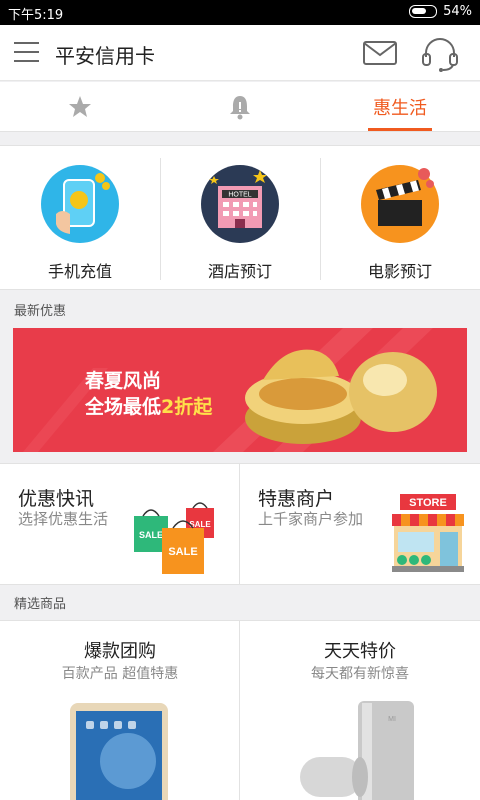 The image size is (480, 800). What do you see at coordinates (428, 503) in the screenshot?
I see `store-sign: STORE` at bounding box center [428, 503].